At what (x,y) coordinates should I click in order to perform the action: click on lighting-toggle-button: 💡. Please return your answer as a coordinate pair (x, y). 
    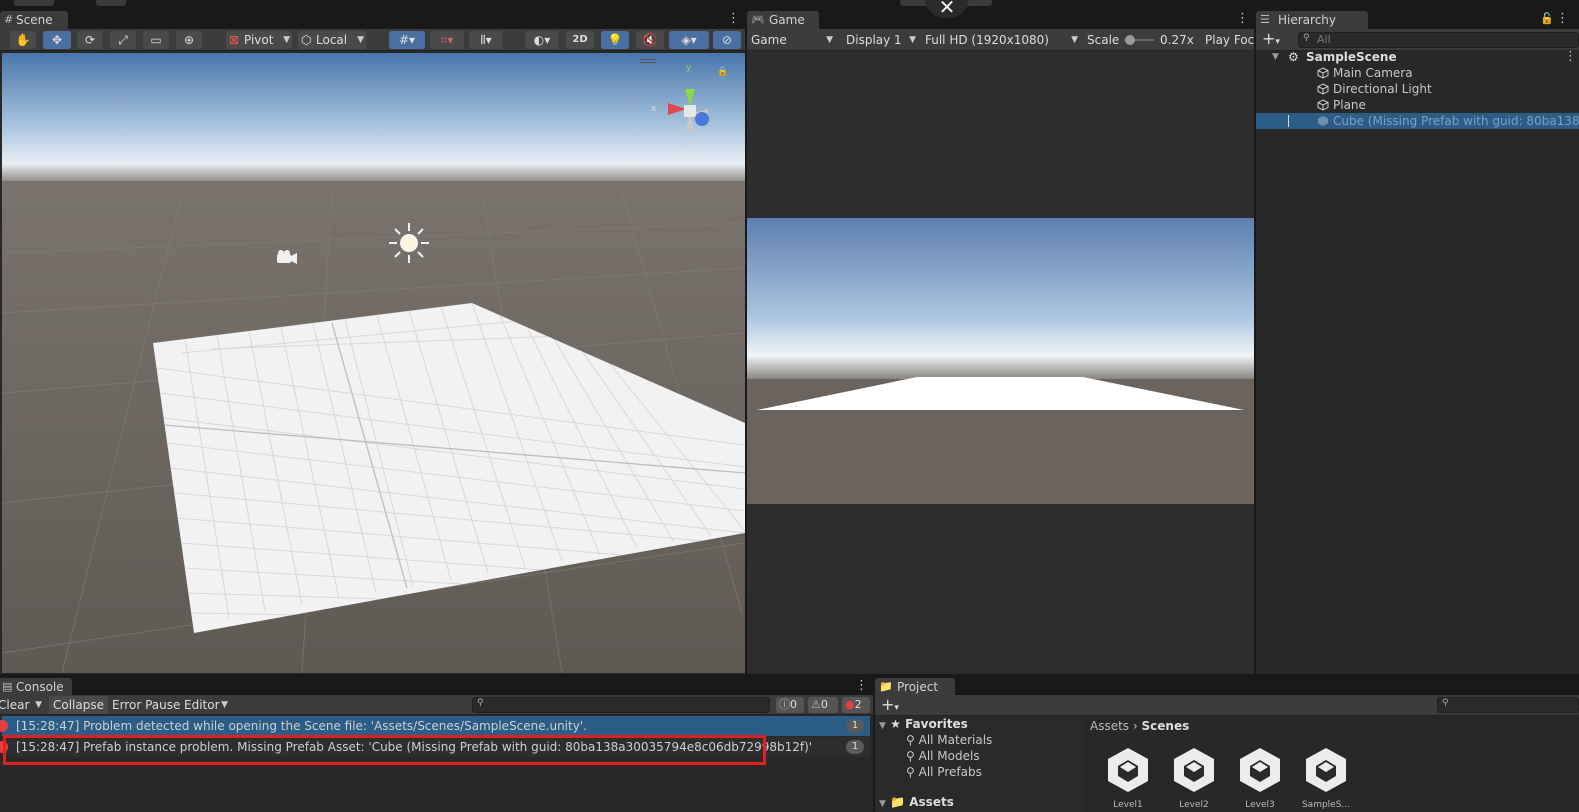
    Looking at the image, I should click on (615, 40).